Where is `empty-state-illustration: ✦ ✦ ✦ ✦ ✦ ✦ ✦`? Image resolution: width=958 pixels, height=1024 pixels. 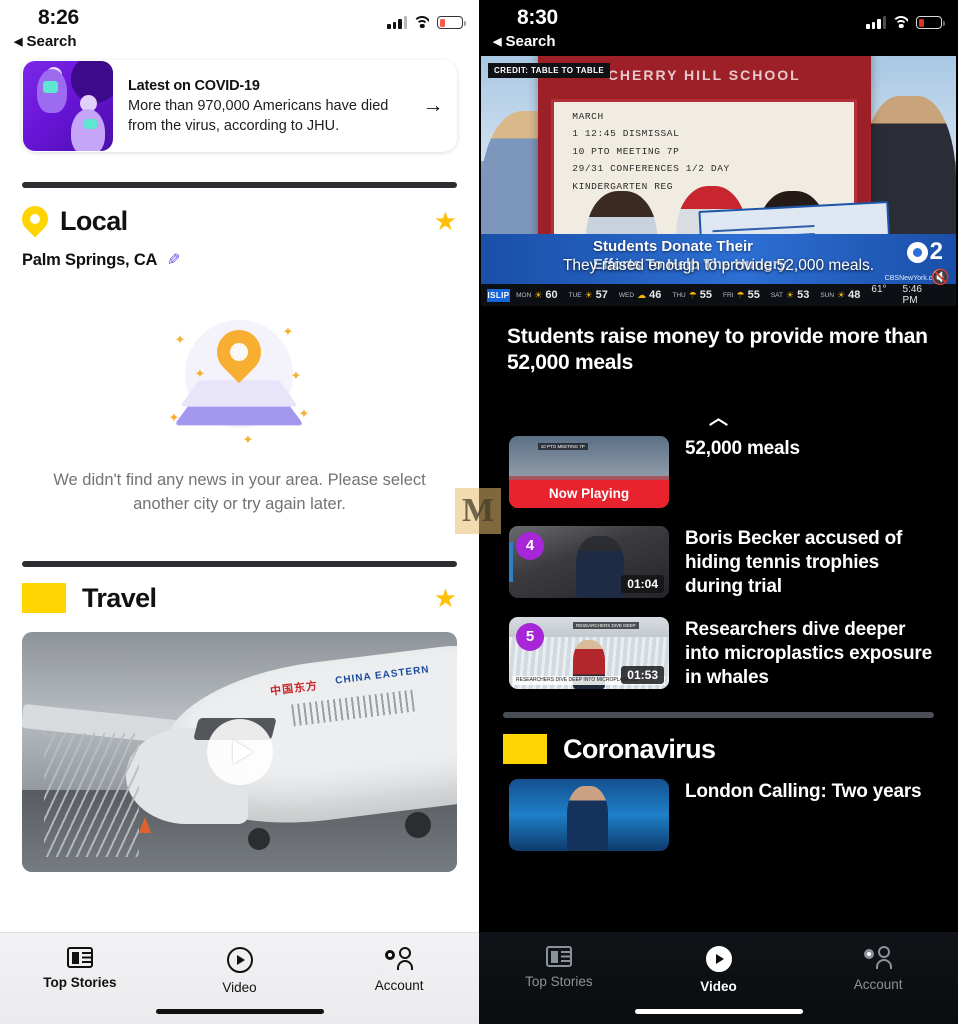 empty-state-illustration: ✦ ✦ ✦ ✦ ✦ ✦ ✦ is located at coordinates (240, 376).